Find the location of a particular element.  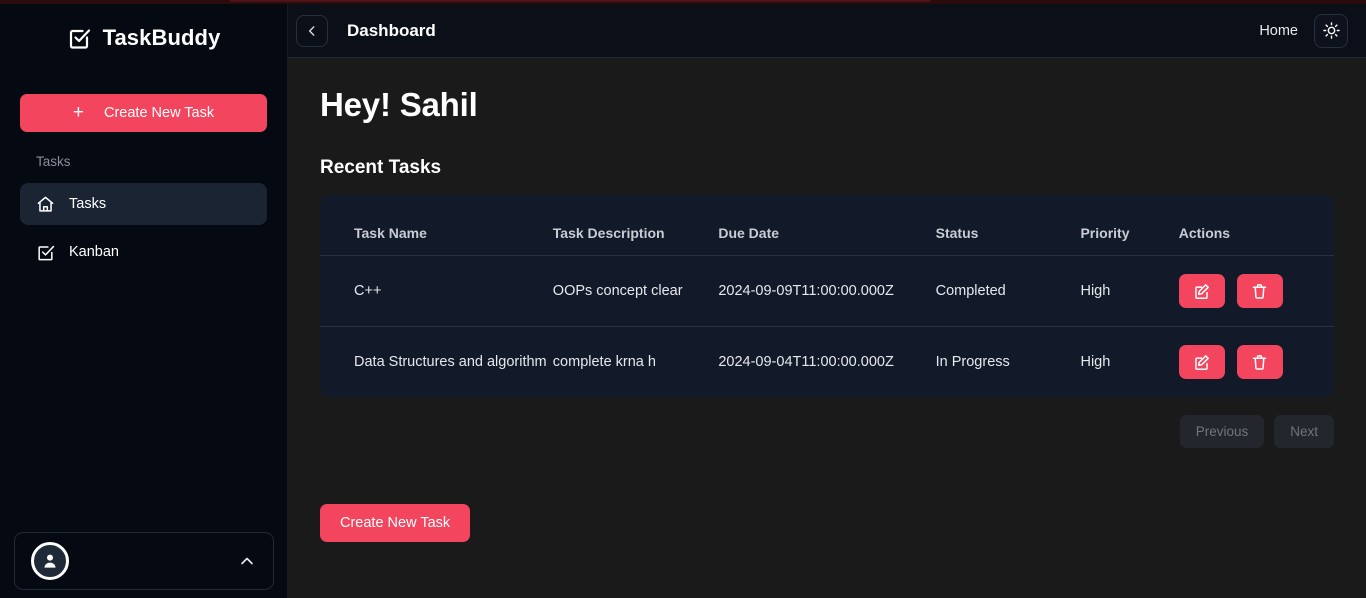

brand-name: TaskBuddy is located at coordinates (161, 37).